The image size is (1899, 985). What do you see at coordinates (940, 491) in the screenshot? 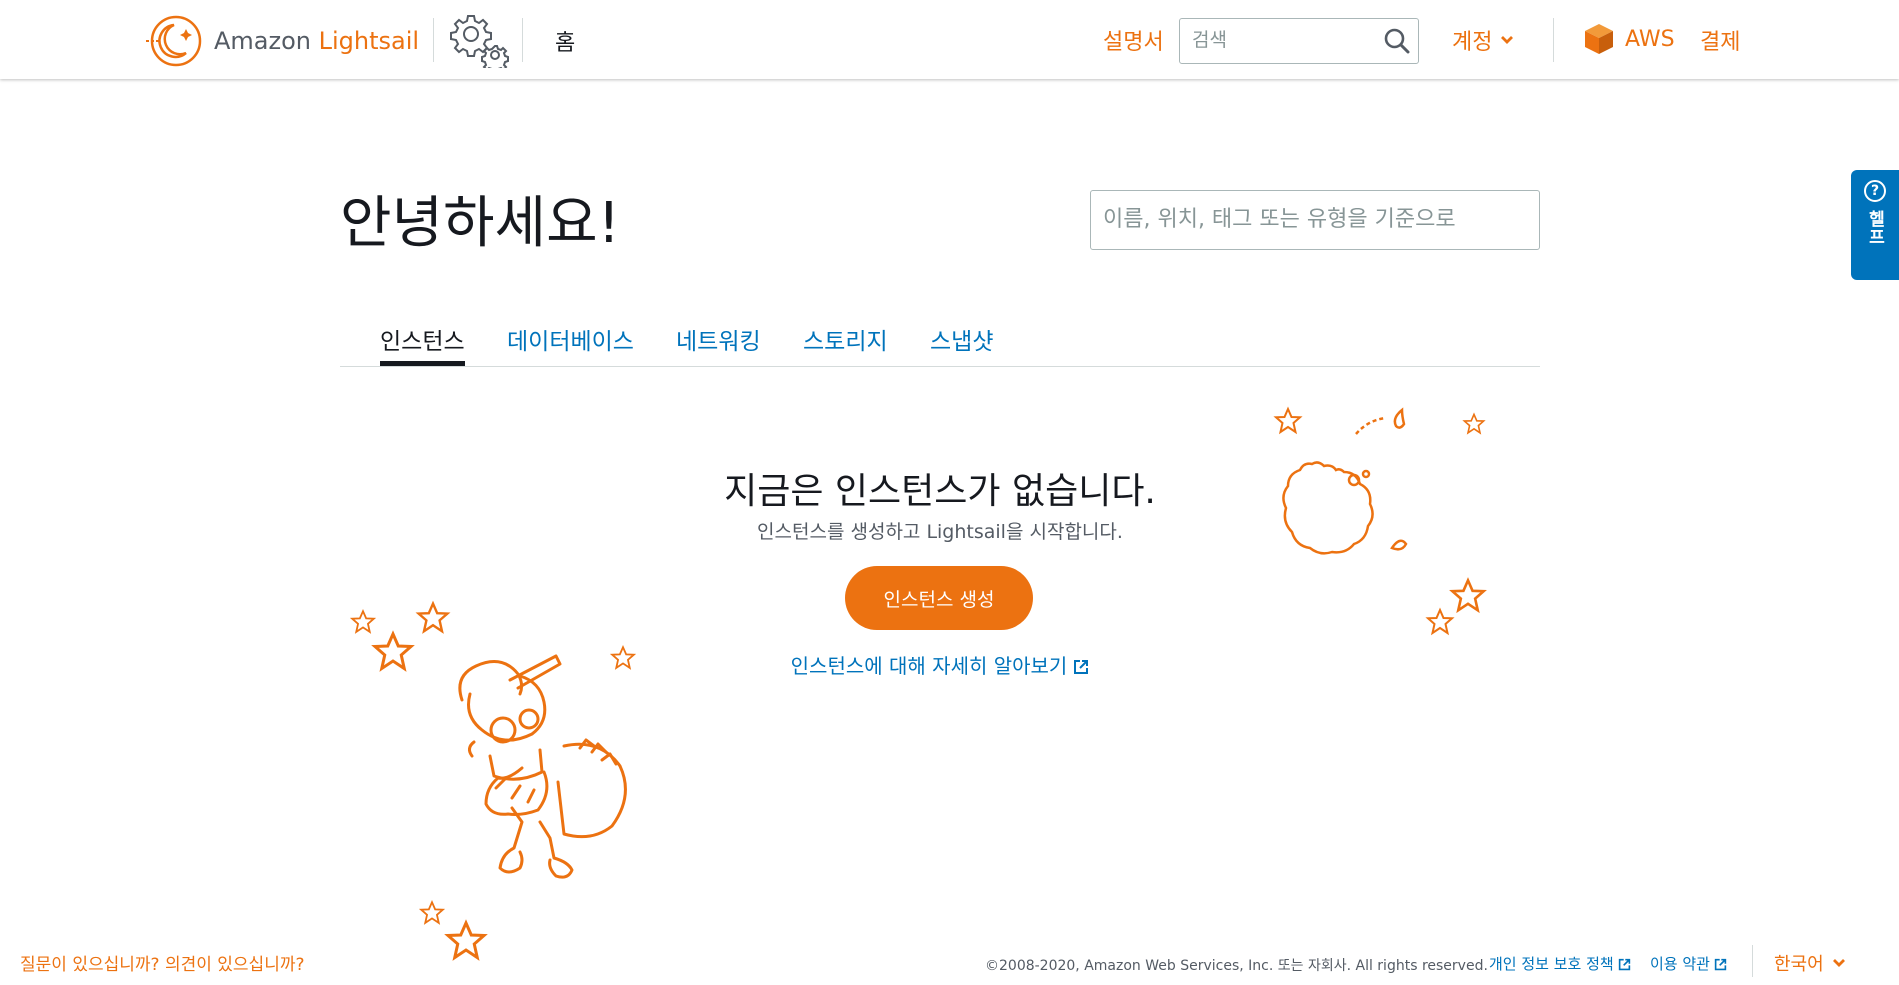
I see `empty-state-title: 지금은 인스턴스가 없습니다.` at bounding box center [940, 491].